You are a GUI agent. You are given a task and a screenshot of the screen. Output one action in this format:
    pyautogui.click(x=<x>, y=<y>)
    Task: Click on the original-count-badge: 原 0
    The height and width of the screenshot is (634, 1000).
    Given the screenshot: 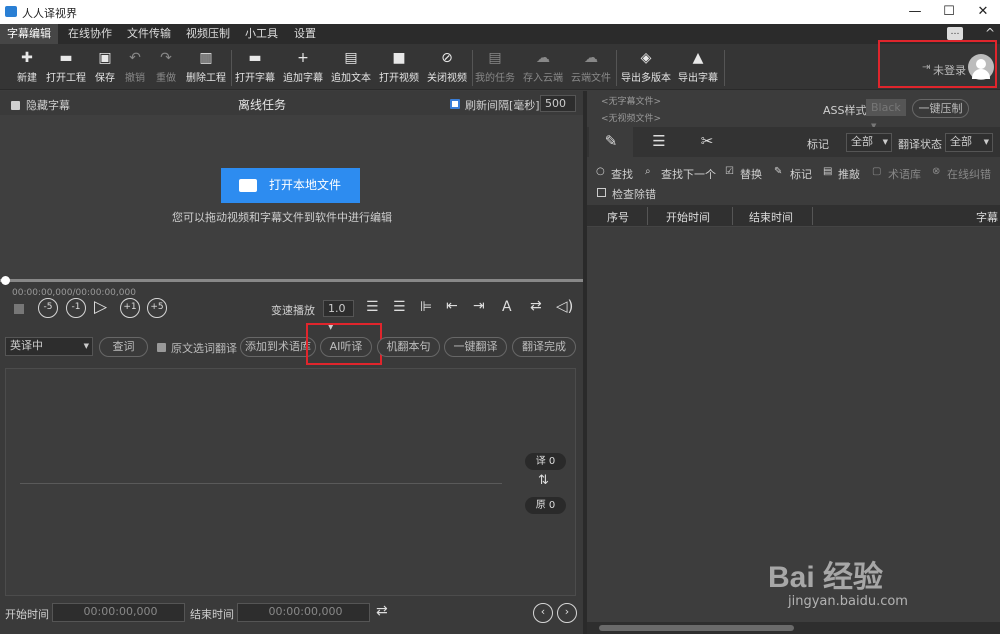 What is the action you would take?
    pyautogui.click(x=545, y=505)
    